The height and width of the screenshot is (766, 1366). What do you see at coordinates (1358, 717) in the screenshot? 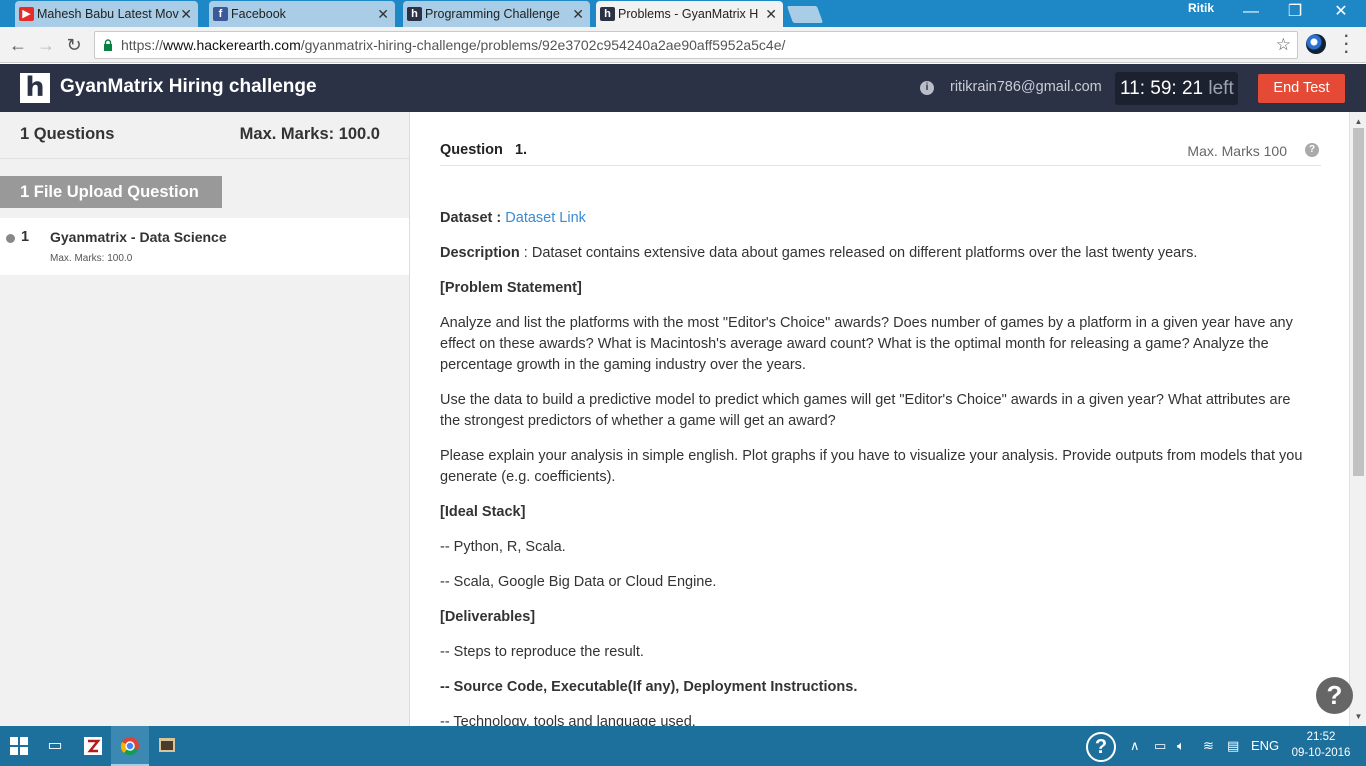
I see `scroll-down-icon: ▼` at bounding box center [1358, 717].